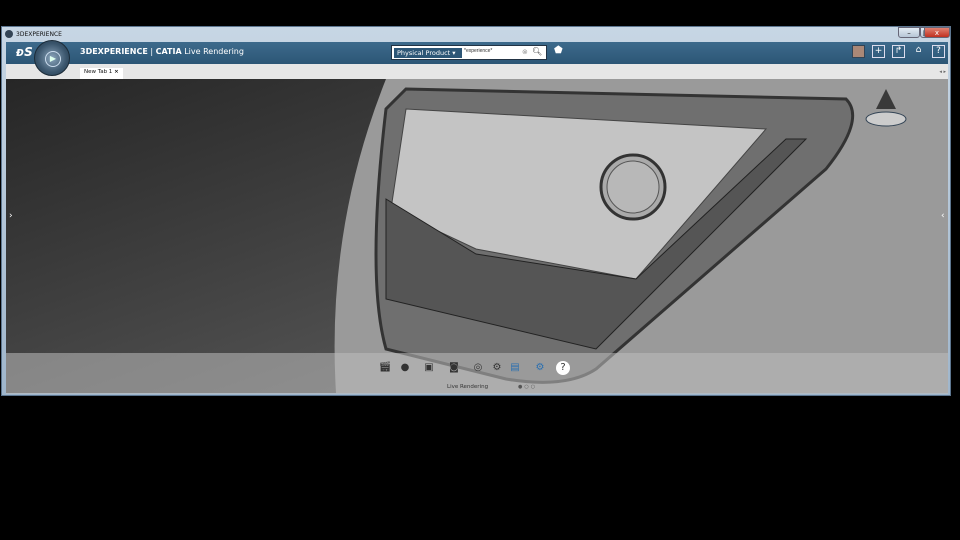  What do you see at coordinates (385, 368) in the screenshot?
I see `clapperboard-icon: 🎬︎` at bounding box center [385, 368].